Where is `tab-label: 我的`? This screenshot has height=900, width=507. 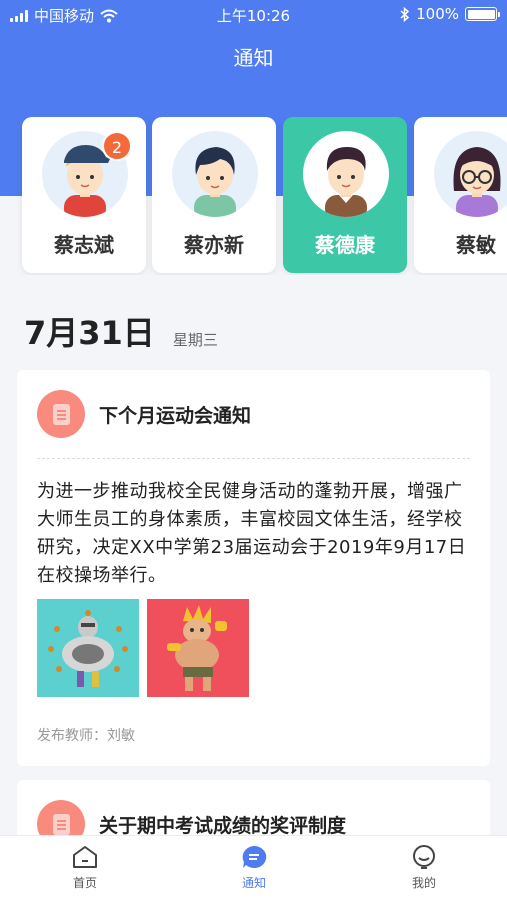
tab-label: 我的 is located at coordinates (423, 883).